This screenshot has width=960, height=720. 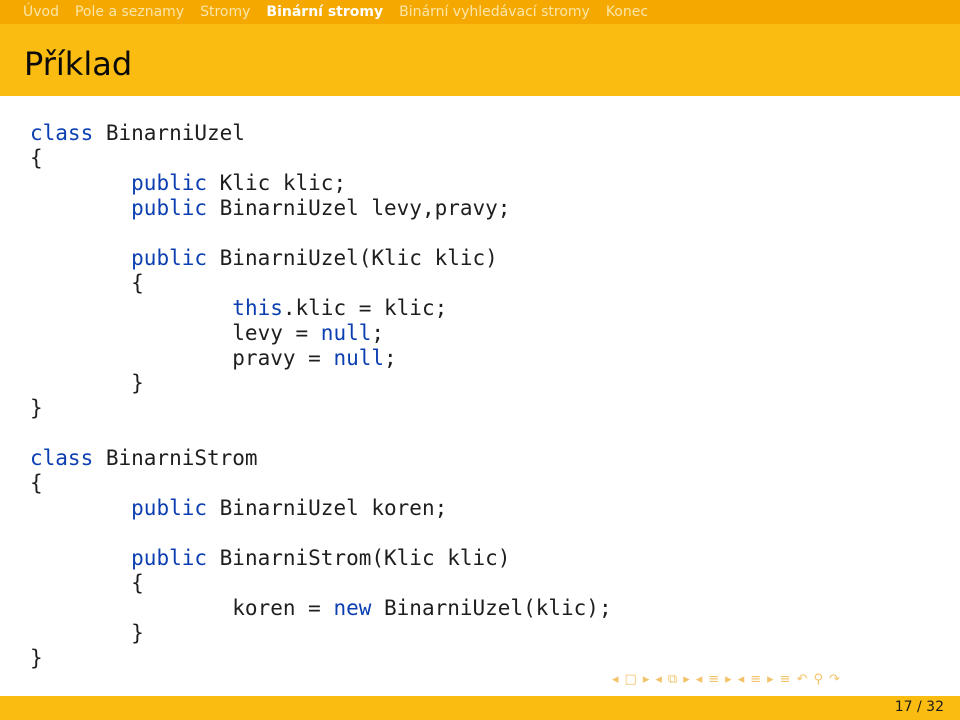 I want to click on next-frame-icon: ▸, so click(x=646, y=679).